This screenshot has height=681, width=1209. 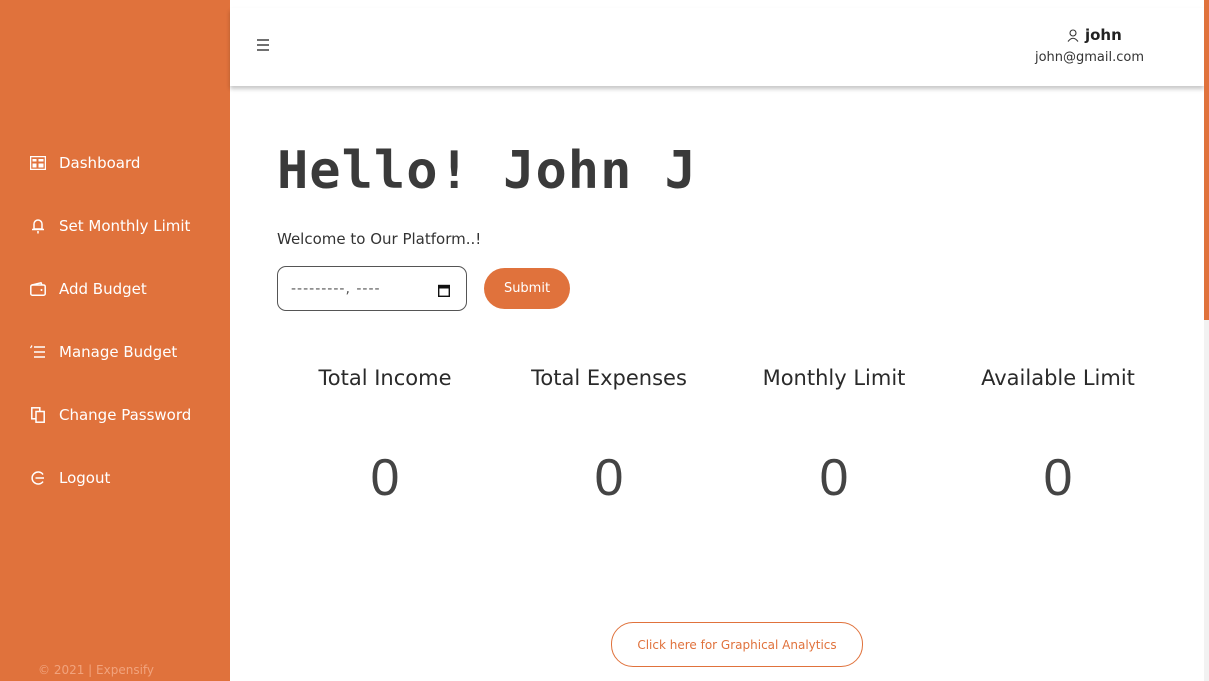 What do you see at coordinates (717, 47) in the screenshot?
I see `top-header: john john@gmail.com` at bounding box center [717, 47].